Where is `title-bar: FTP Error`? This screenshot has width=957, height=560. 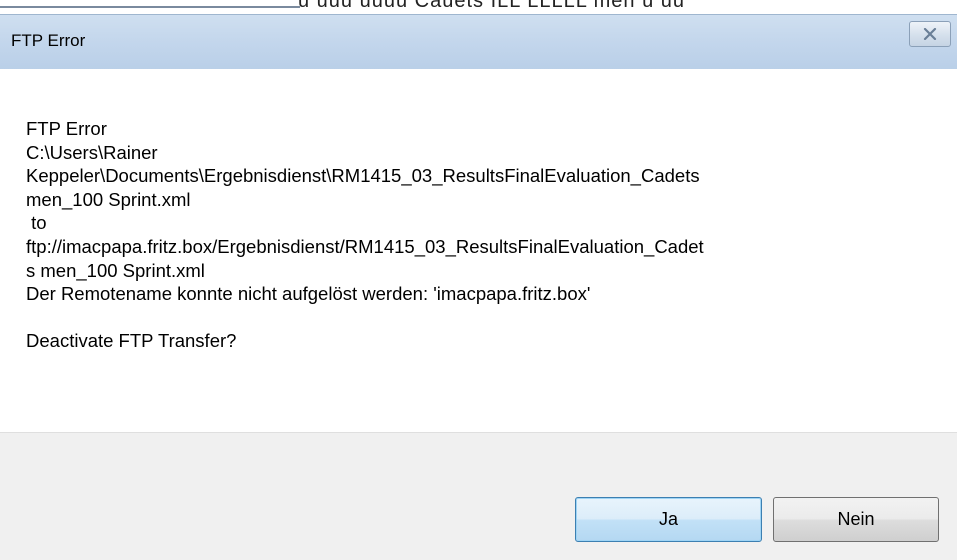
title-bar: FTP Error is located at coordinates (478, 42).